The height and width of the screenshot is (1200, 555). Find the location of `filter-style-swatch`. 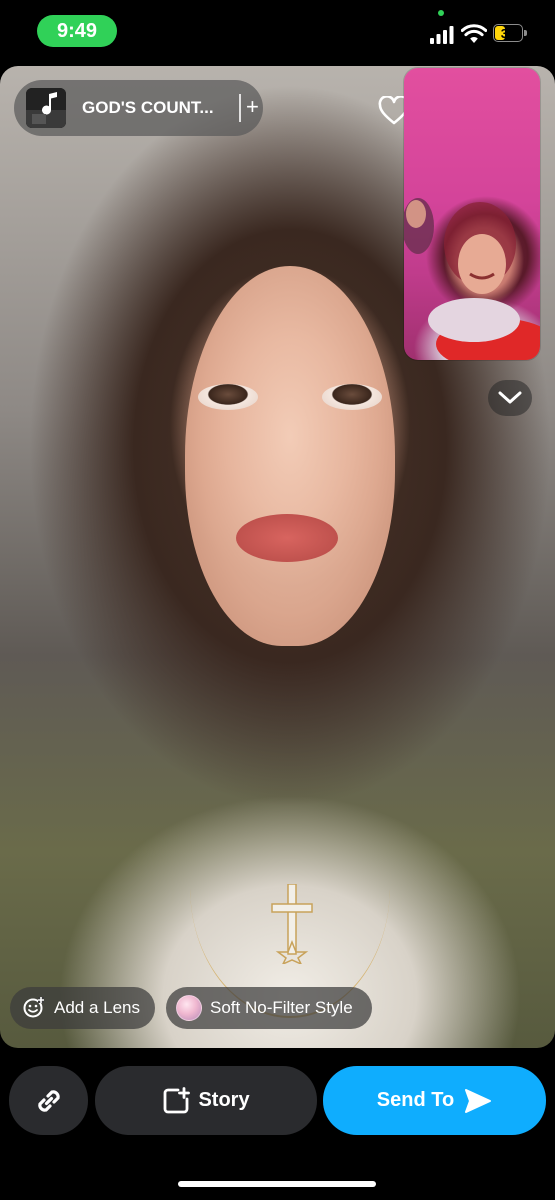

filter-style-swatch is located at coordinates (189, 1008).